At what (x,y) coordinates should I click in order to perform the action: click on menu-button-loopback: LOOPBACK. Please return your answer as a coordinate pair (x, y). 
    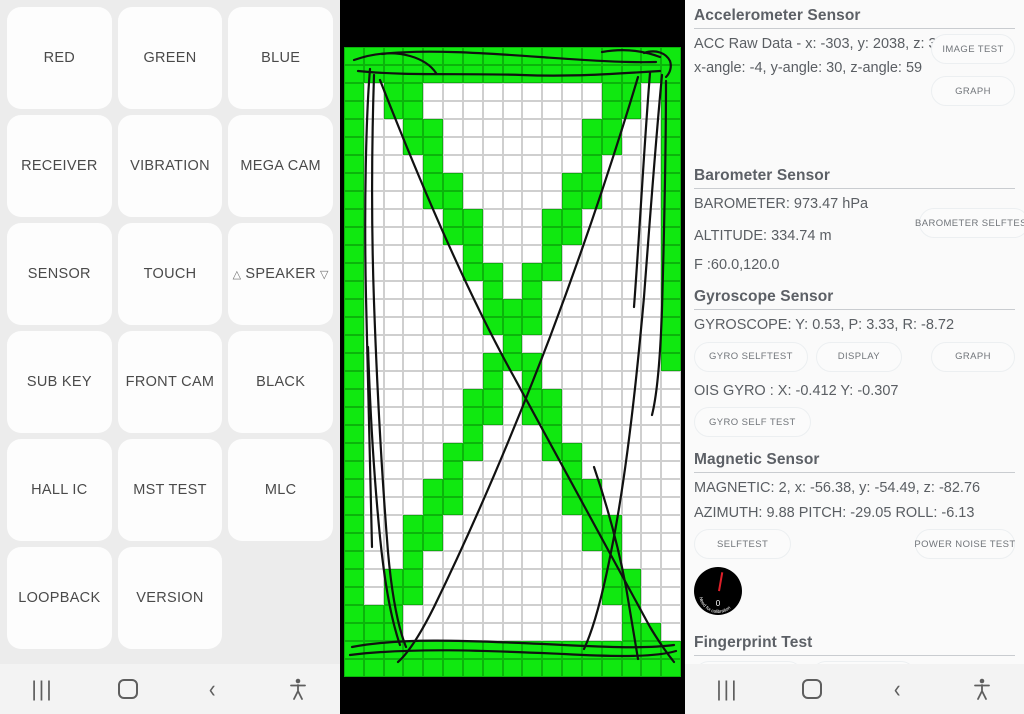
    Looking at the image, I should click on (59, 598).